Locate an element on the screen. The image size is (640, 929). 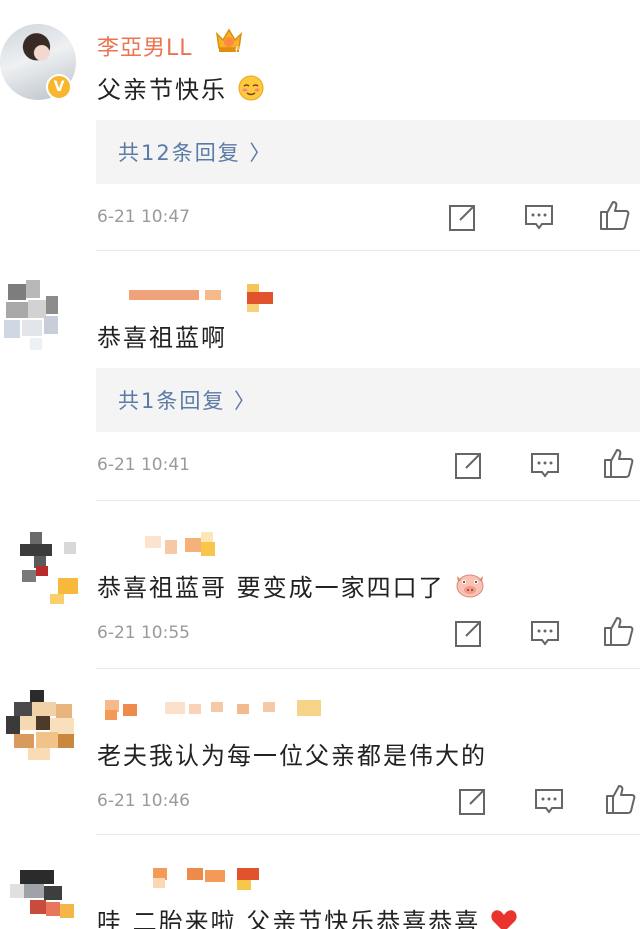
timestamp: 6-21 10:41 is located at coordinates (143, 465).